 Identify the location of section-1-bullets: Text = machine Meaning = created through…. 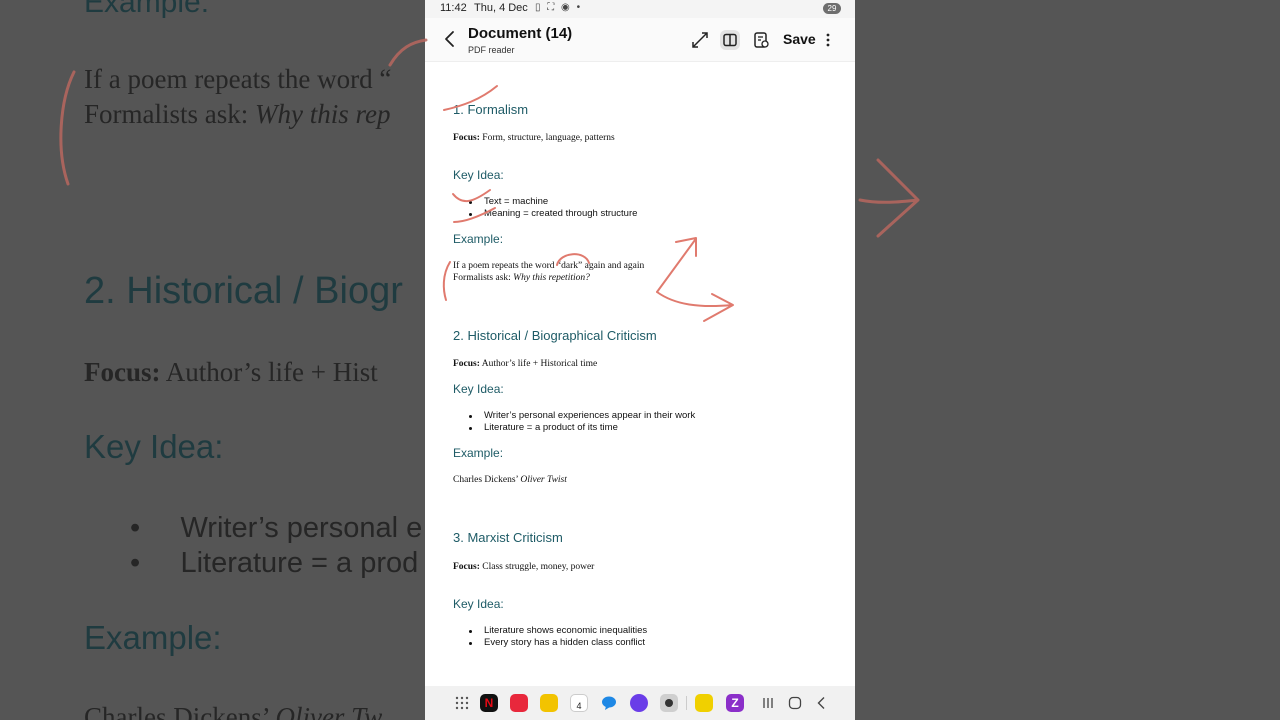
(553, 208).